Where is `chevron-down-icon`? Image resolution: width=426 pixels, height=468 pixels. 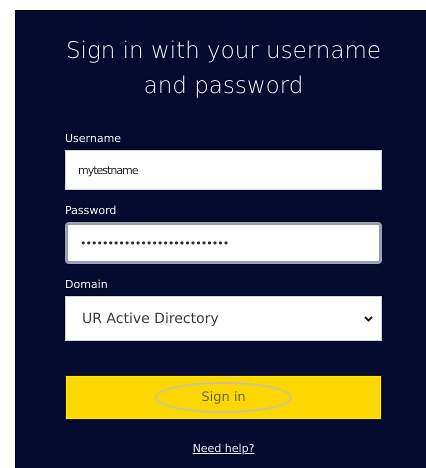 chevron-down-icon is located at coordinates (368, 319).